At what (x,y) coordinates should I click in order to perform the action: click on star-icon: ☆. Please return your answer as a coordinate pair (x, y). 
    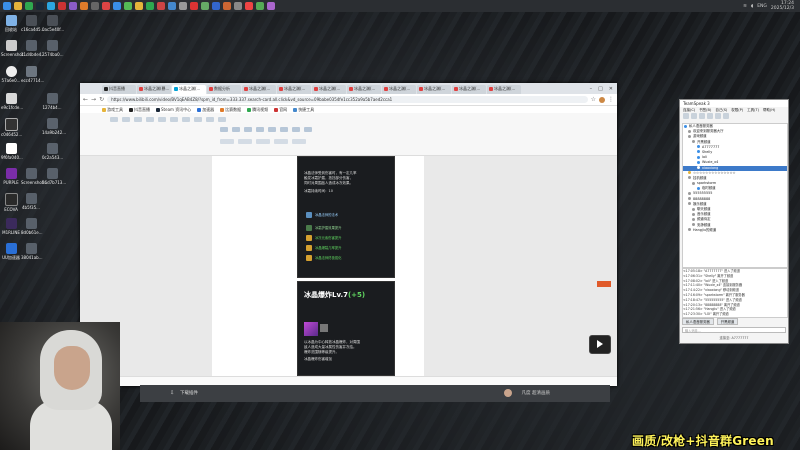
    Looking at the image, I should click on (593, 99).